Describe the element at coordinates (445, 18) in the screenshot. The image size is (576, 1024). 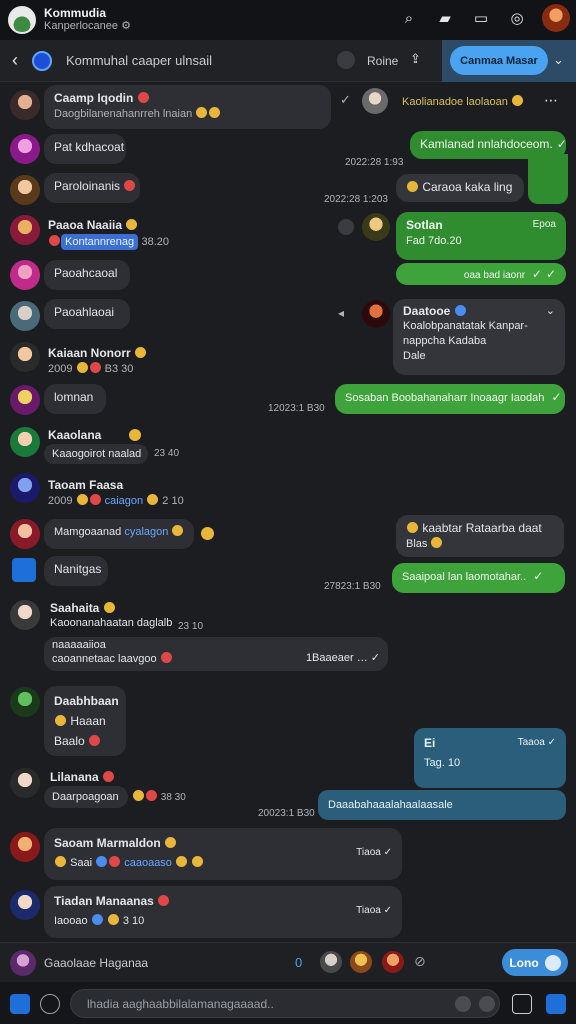
I see `bookmark-icon: ▰` at that location.